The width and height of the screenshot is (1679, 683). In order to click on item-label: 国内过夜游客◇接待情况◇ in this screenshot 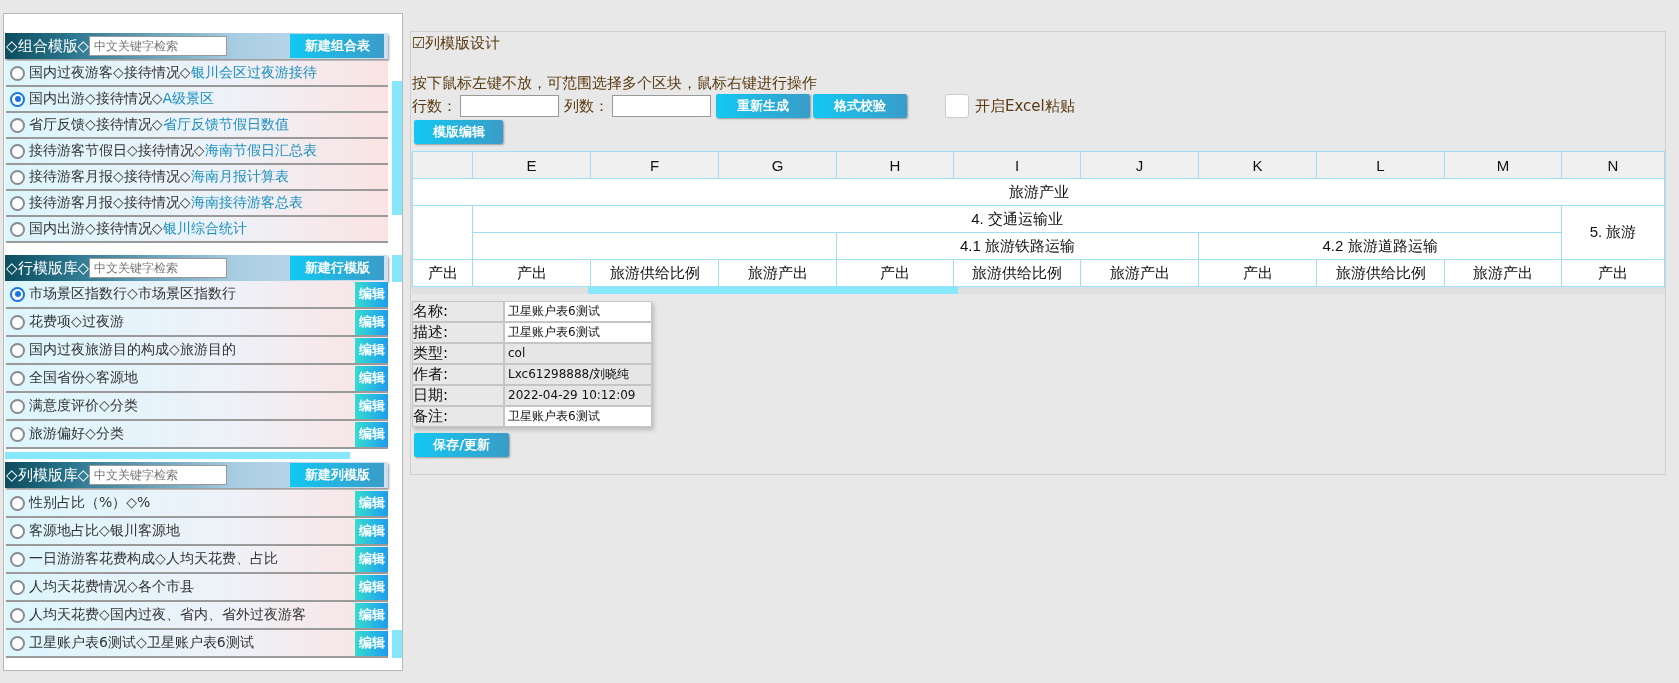, I will do `click(110, 73)`.